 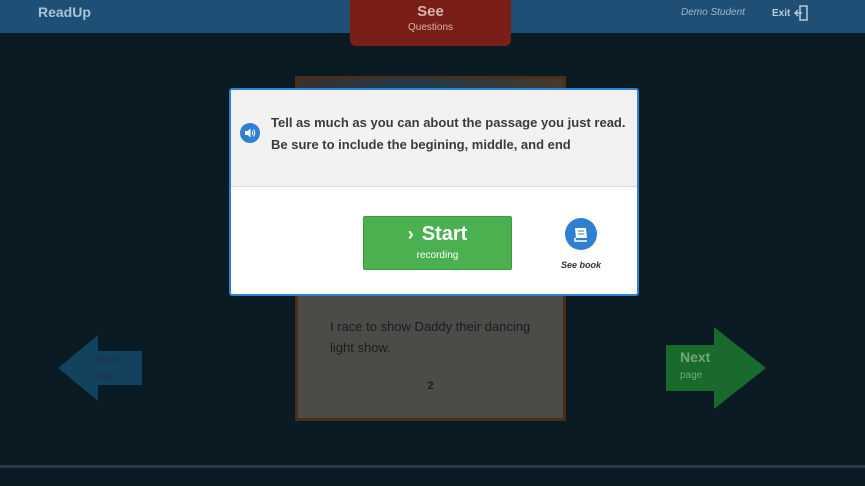 I want to click on start-recording-button: › Start recording, so click(x=437, y=243).